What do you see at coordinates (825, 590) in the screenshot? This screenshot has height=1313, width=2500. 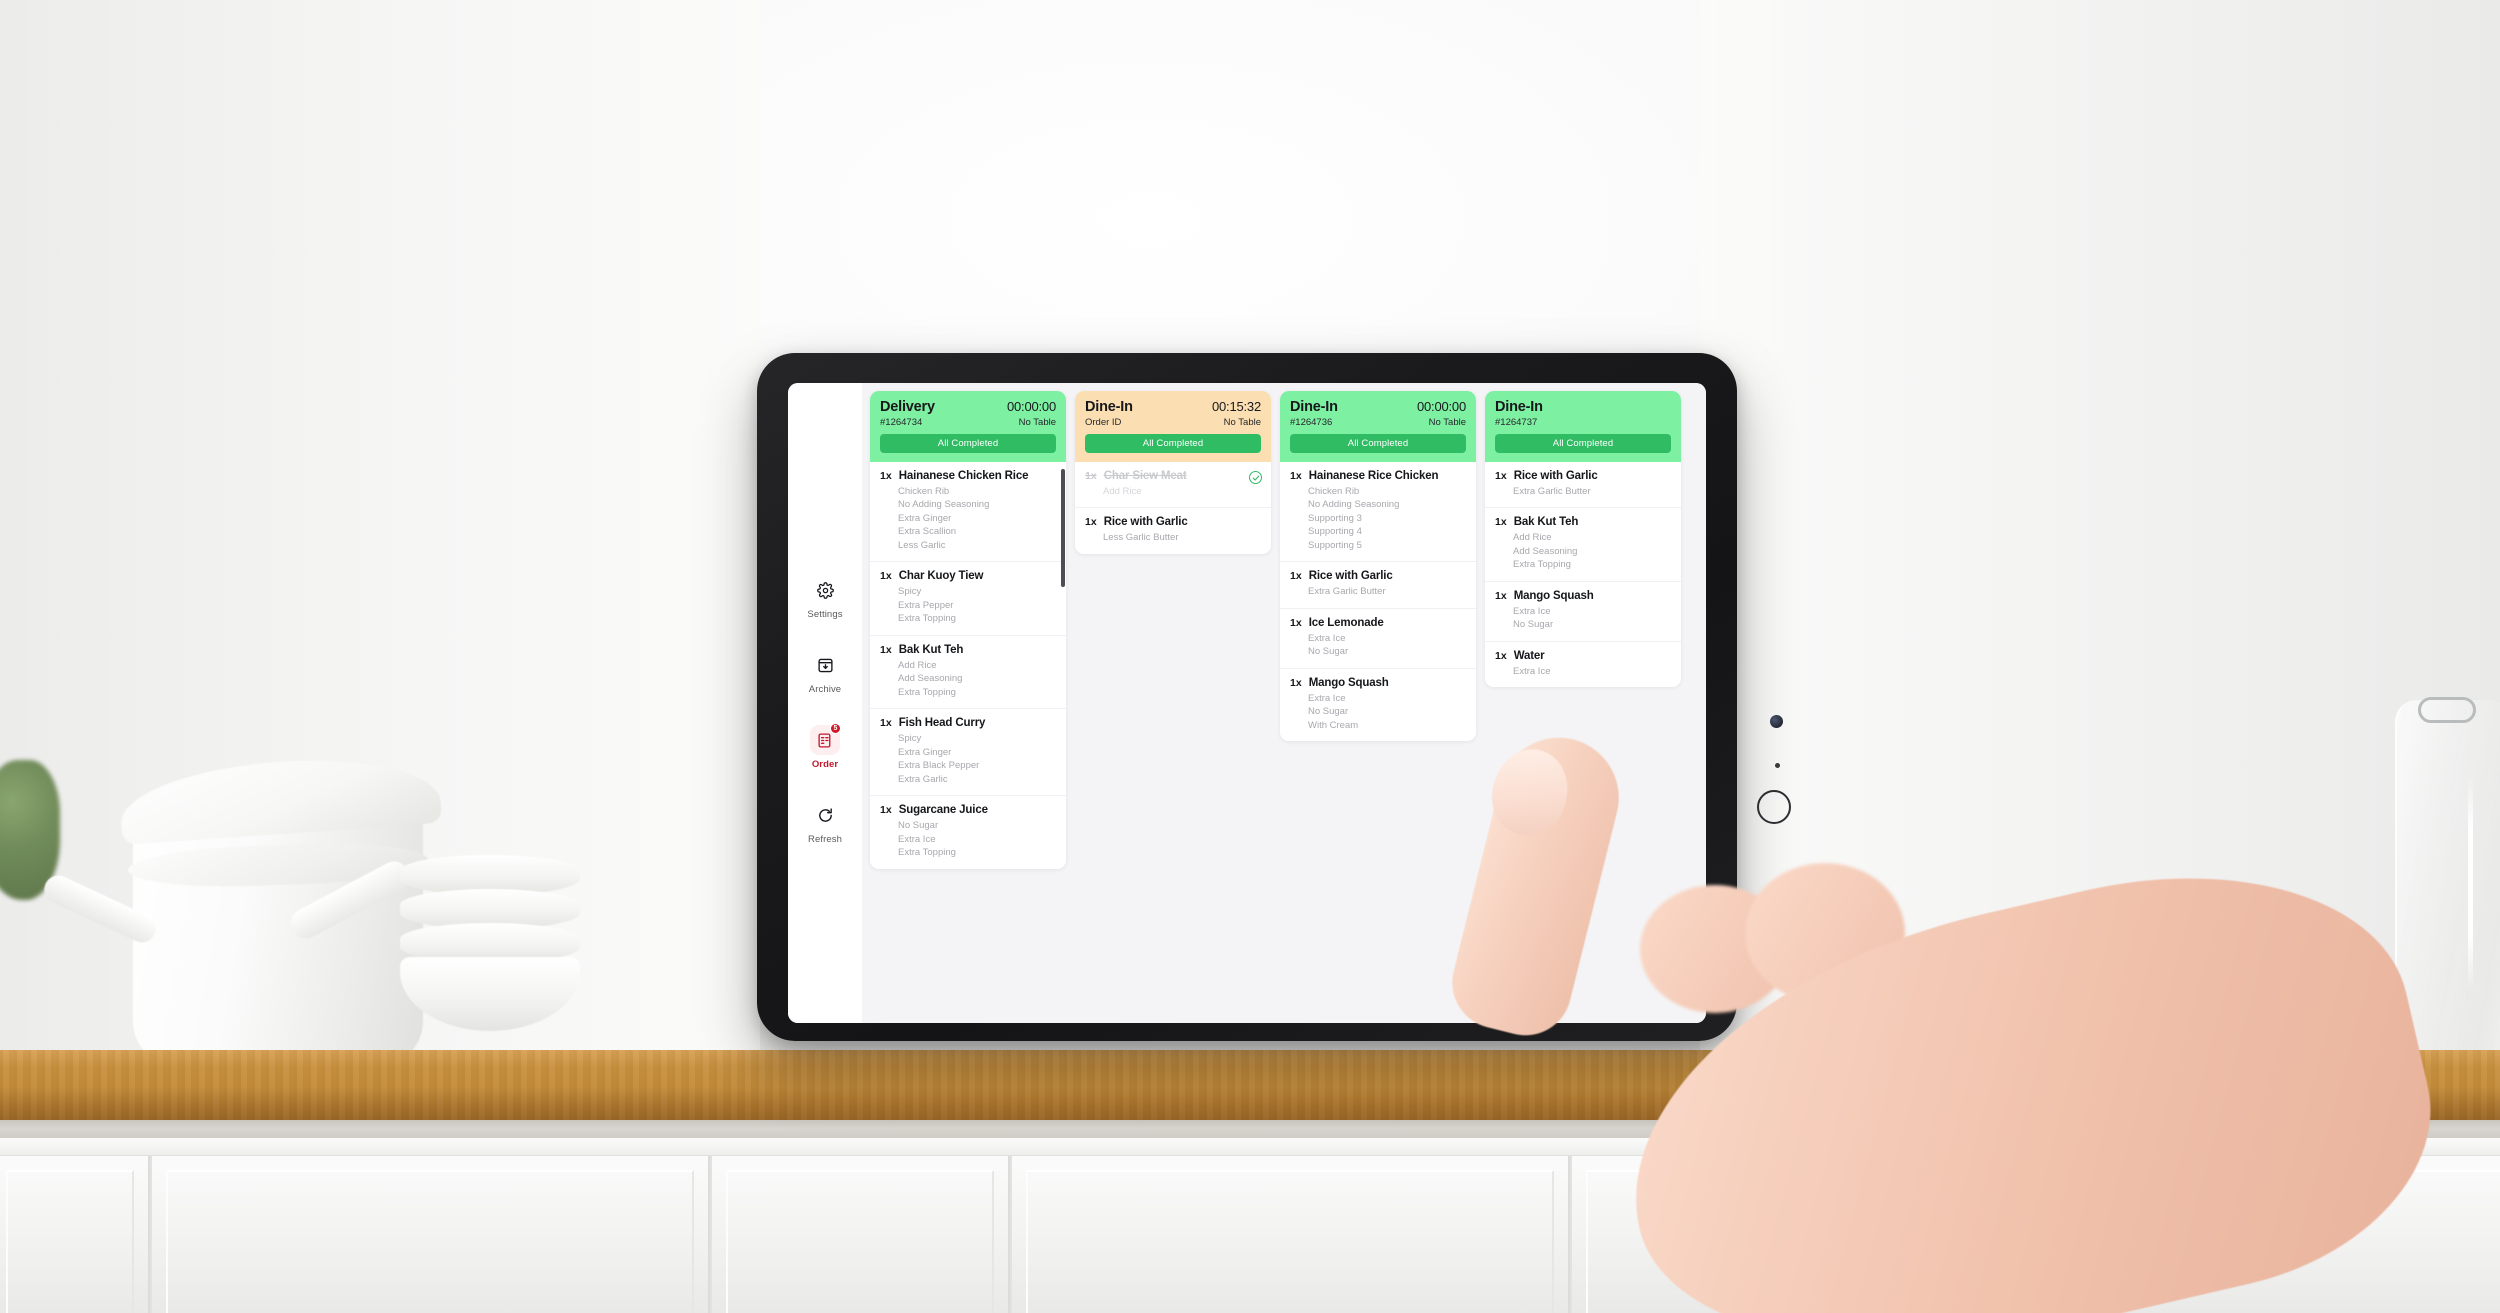 I see `gear-icon` at bounding box center [825, 590].